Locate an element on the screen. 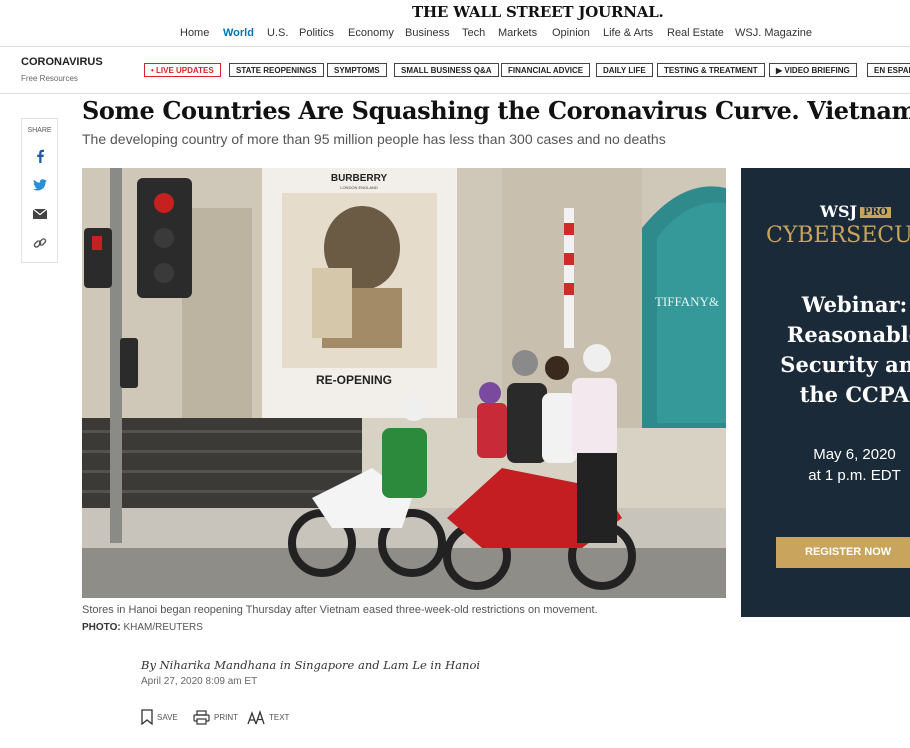  pill-financial-advice: FINANCIAL ADVICE is located at coordinates (546, 70).